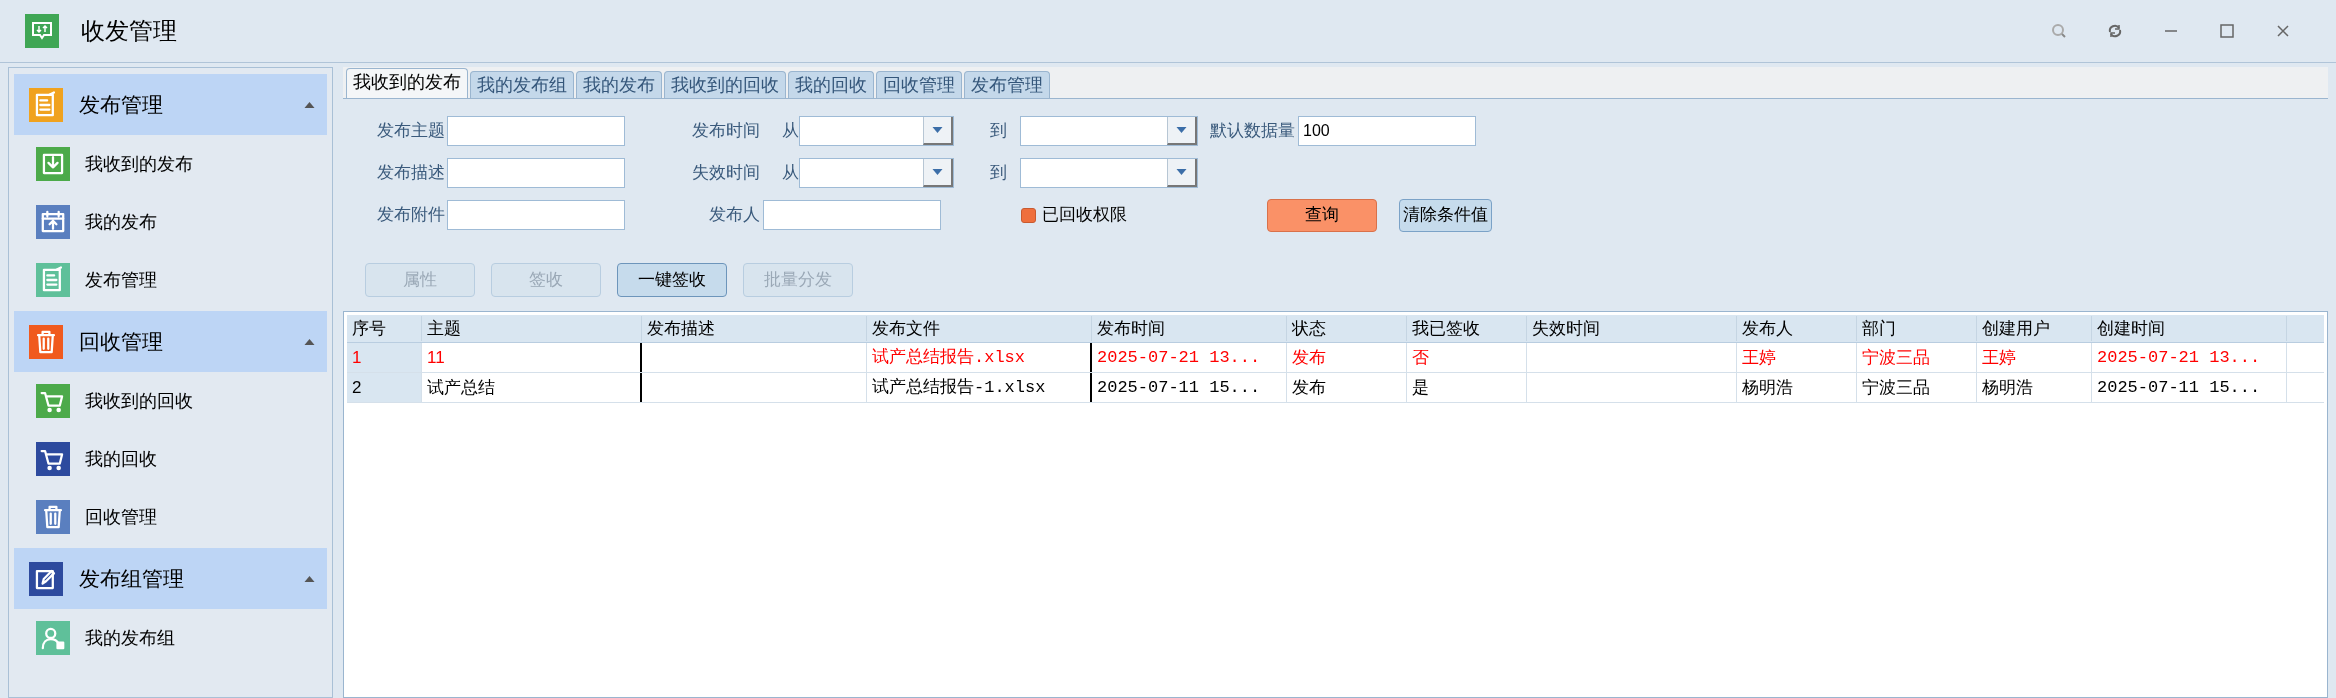 This screenshot has height=698, width=2336. Describe the element at coordinates (53, 164) in the screenshot. I see `download-icon` at that location.